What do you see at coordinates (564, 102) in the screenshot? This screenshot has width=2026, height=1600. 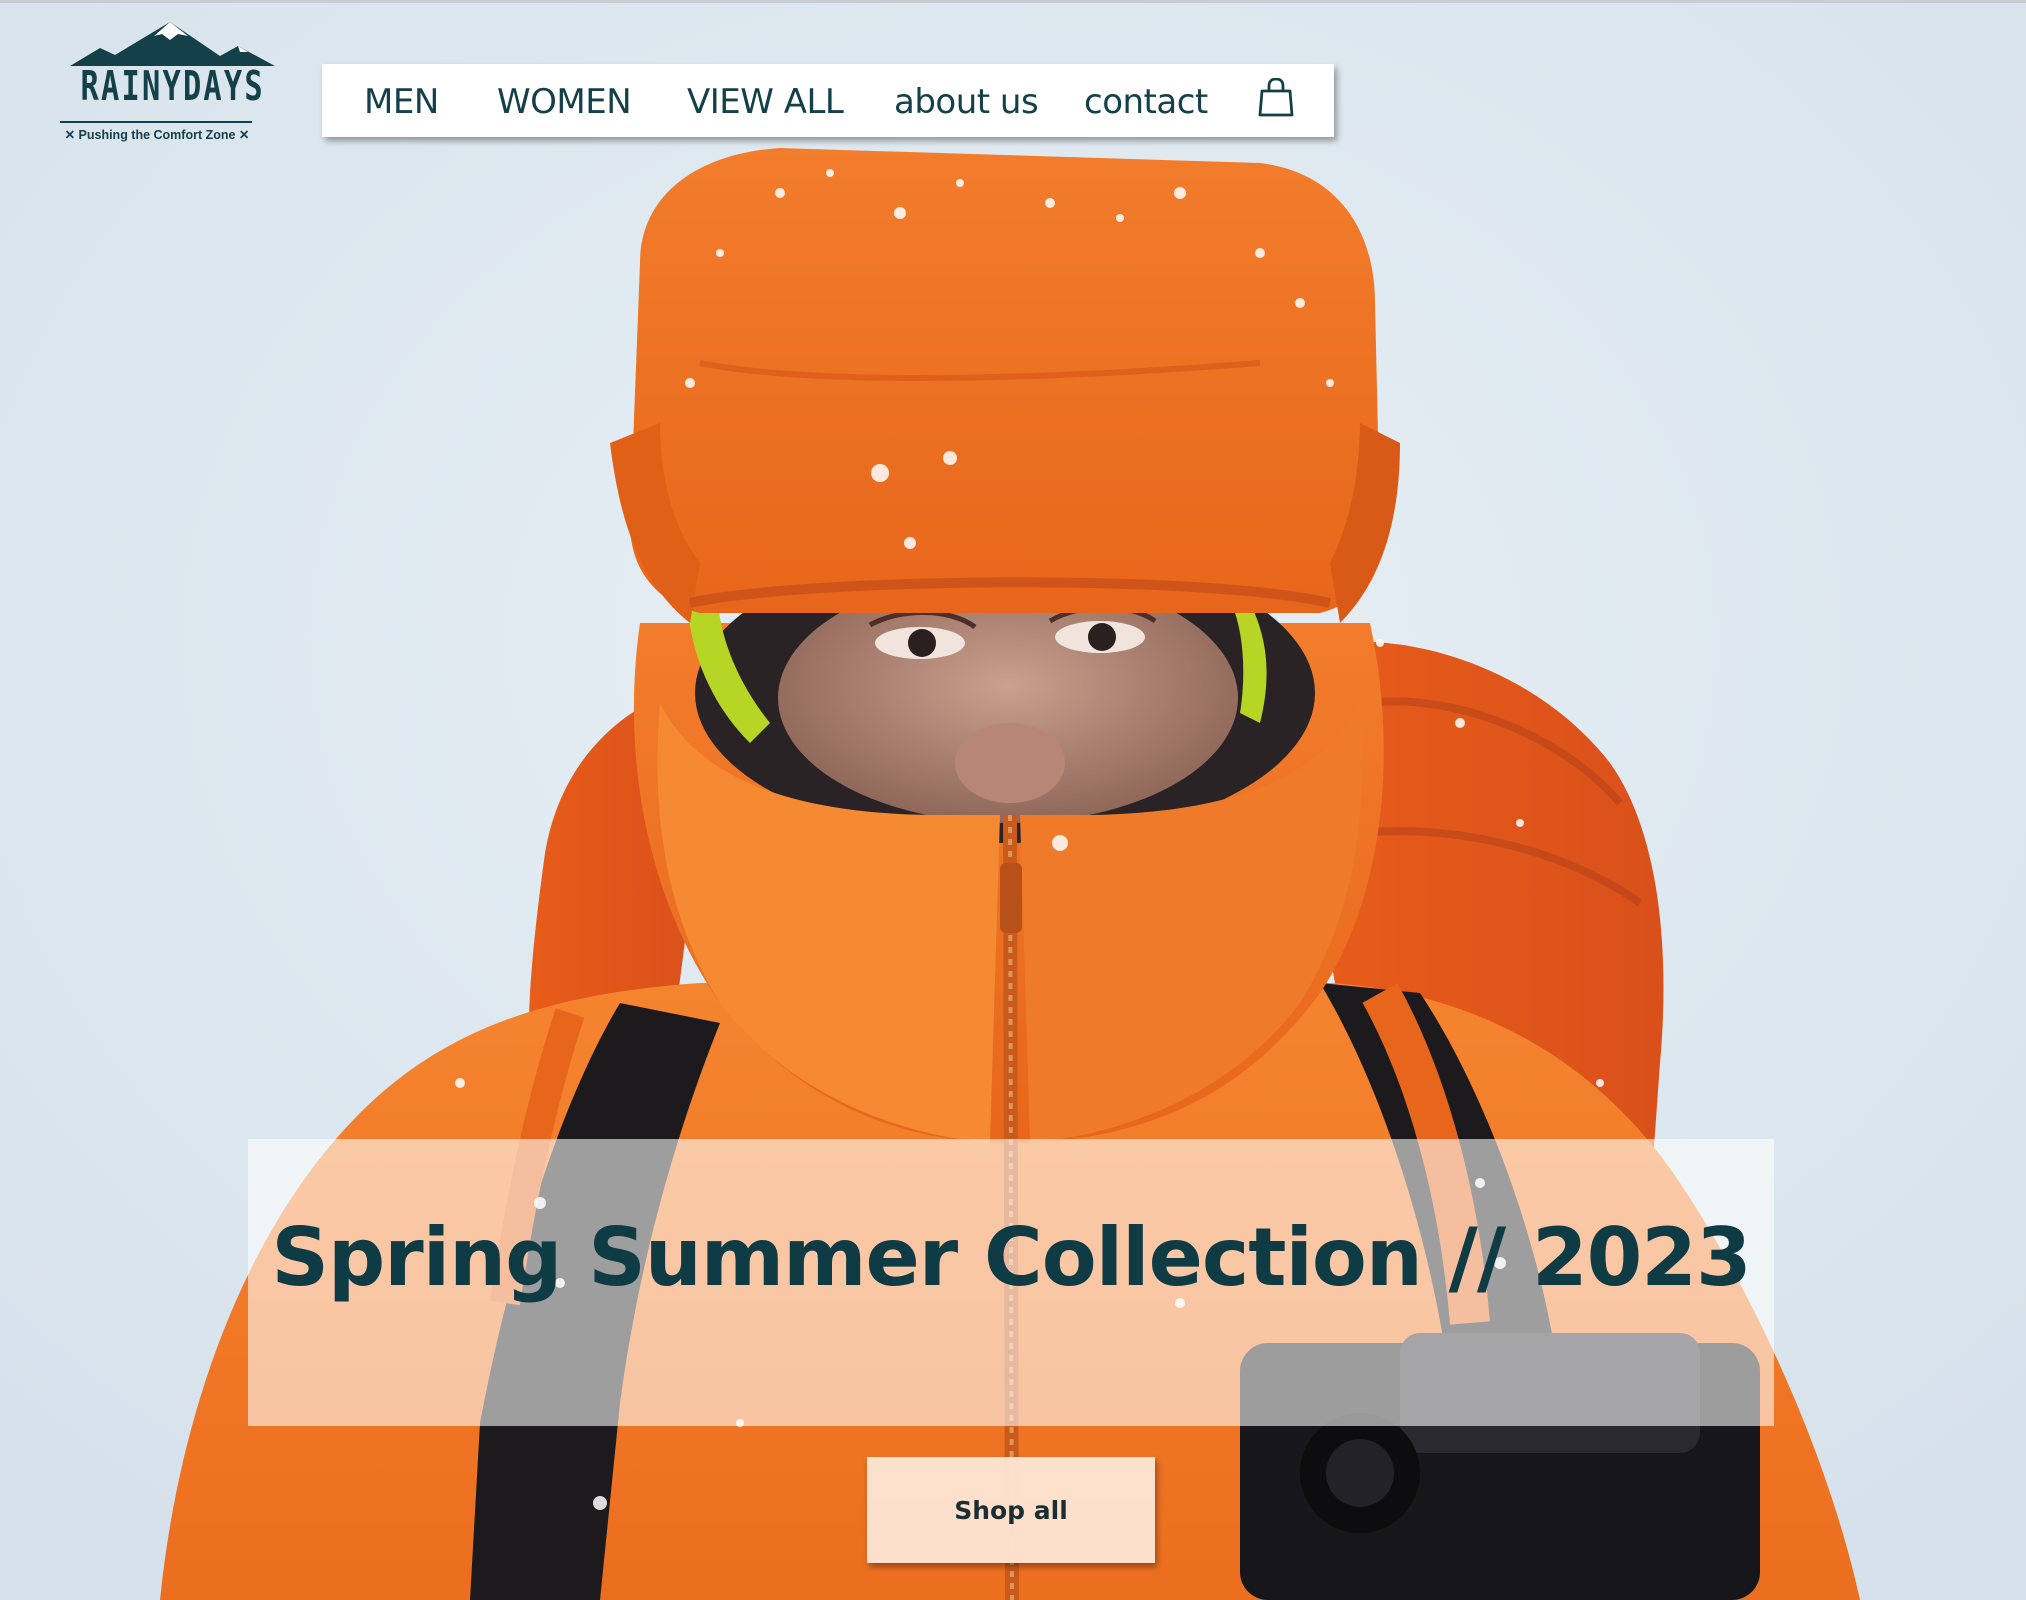 I see `nav-link-women: WOMEN` at bounding box center [564, 102].